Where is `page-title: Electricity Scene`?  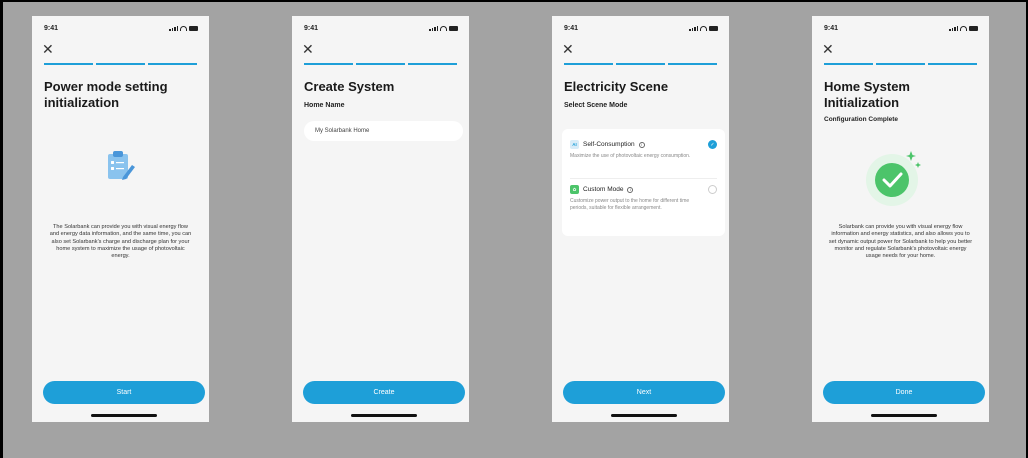 page-title: Electricity Scene is located at coordinates (616, 86).